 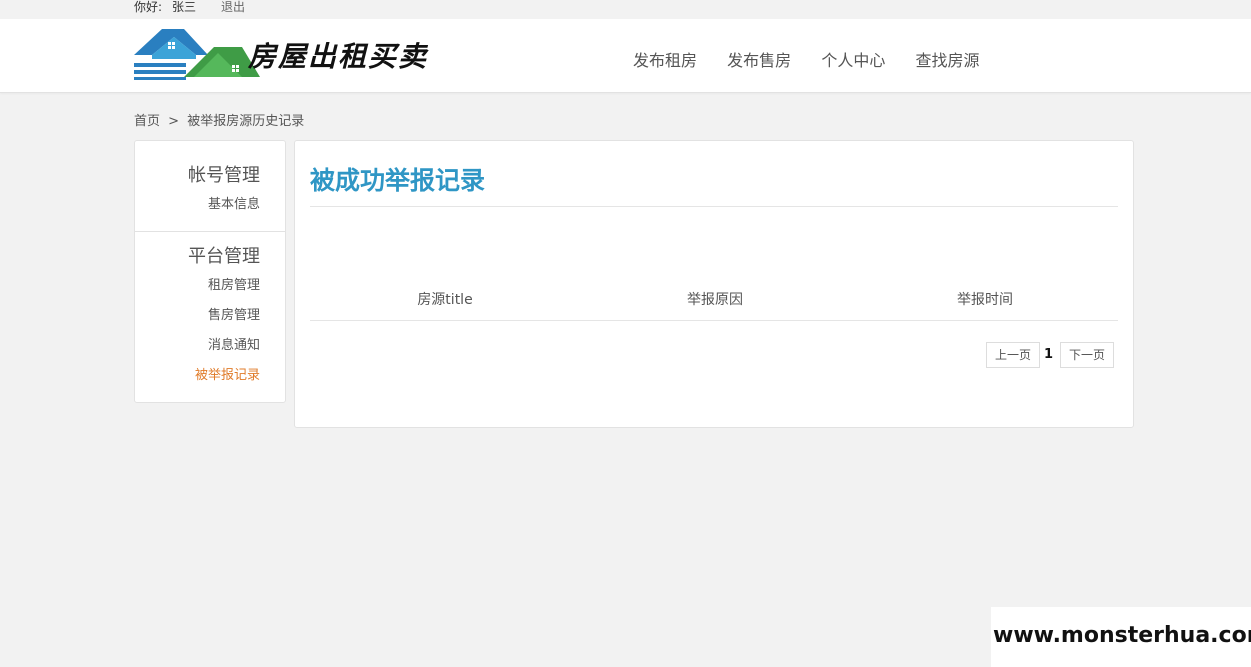 I want to click on header: 房屋出租买卖 发布租房 发布售房 个人中心 查找房源, so click(x=625, y=56).